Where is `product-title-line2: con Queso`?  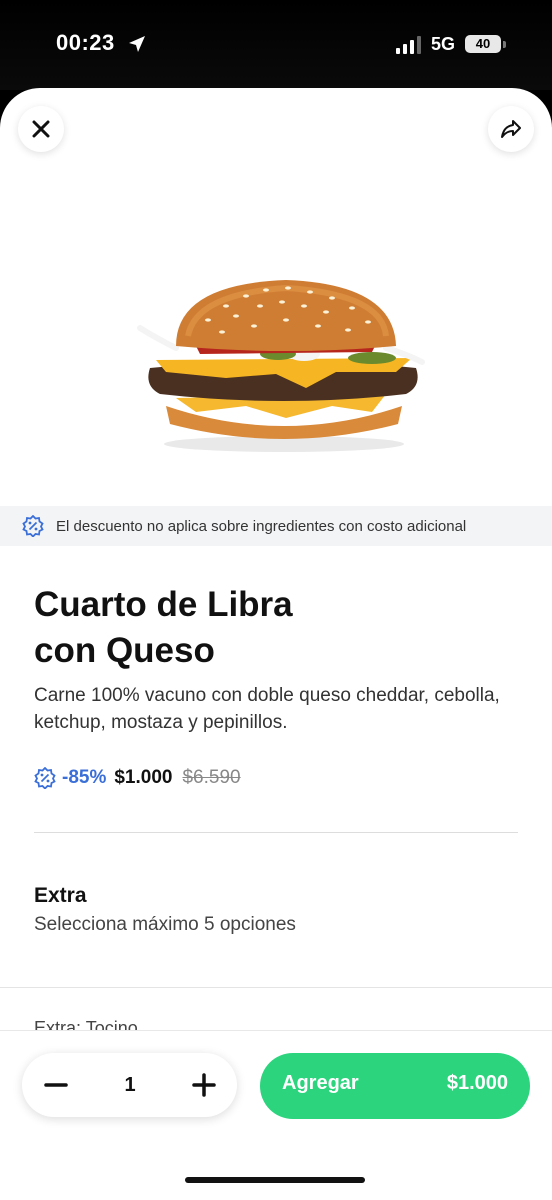 product-title-line2: con Queso is located at coordinates (124, 650).